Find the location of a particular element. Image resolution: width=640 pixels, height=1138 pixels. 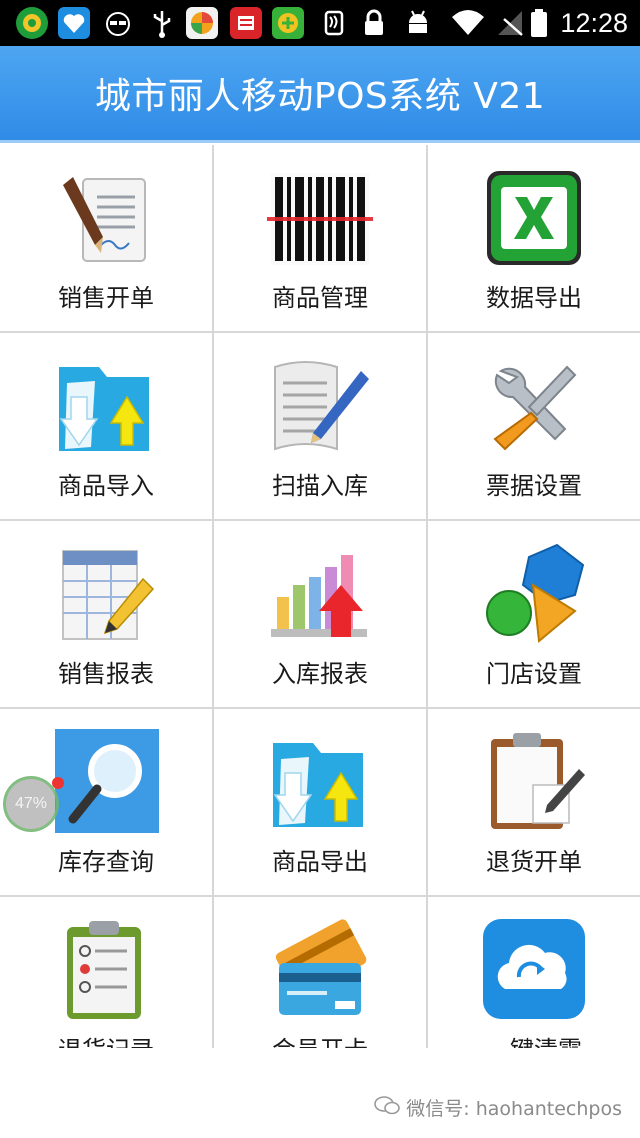

app-title: 城市丽人移动POS系统 V21 is located at coordinates (320, 96).